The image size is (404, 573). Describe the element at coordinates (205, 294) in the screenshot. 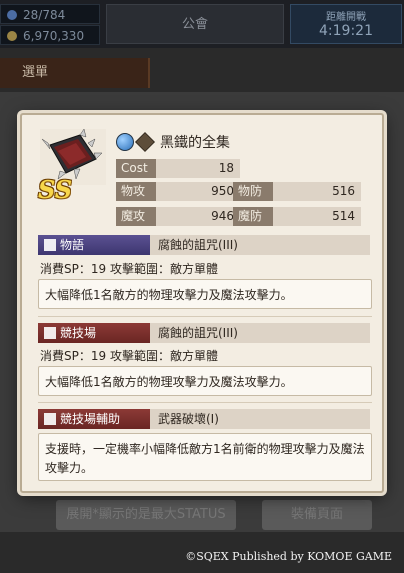

I see `story-skill-description: 大幅降低1名敵方的物理攻擊力及魔法攻擊力。` at that location.